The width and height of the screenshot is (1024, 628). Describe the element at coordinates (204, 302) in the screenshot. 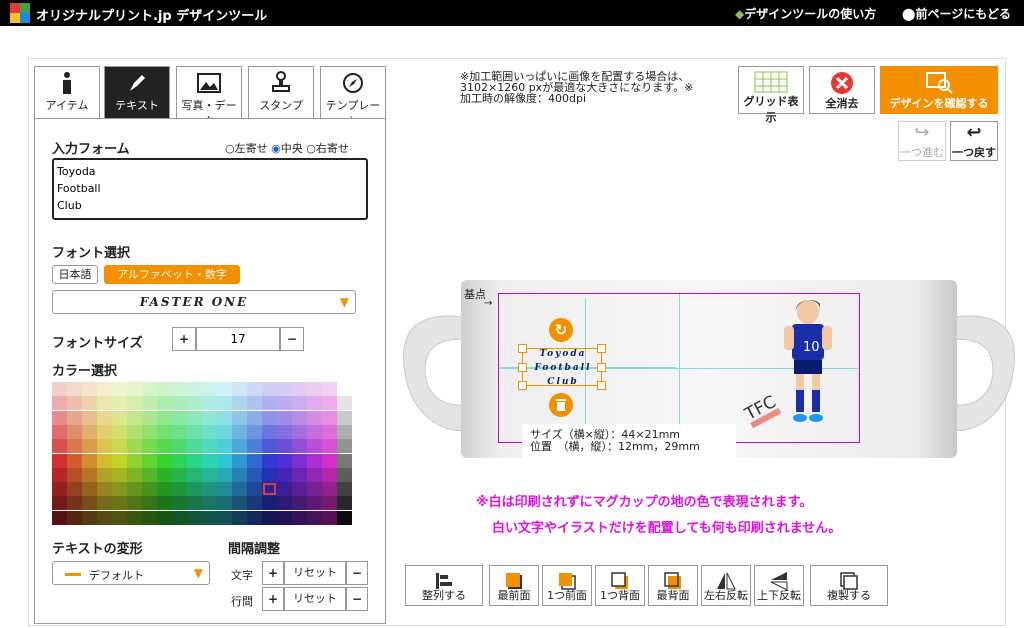

I see `font-select: Faster One ▼` at that location.